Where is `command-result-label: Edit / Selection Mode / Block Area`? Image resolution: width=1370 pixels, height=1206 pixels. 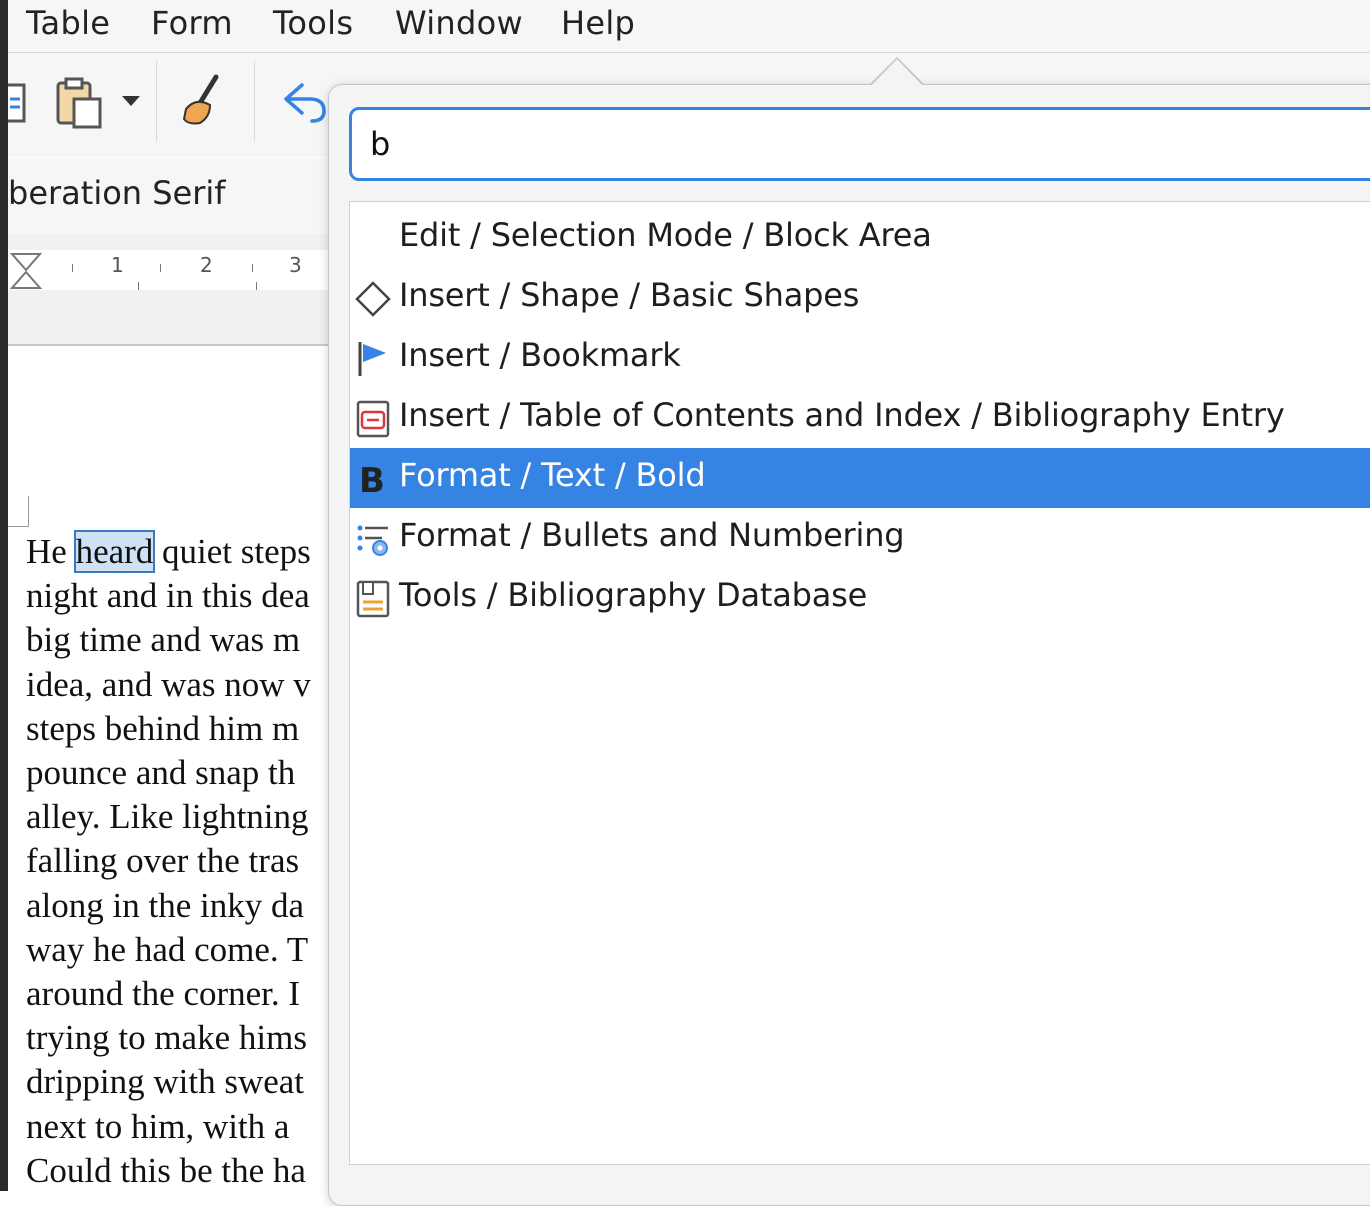
command-result-label: Edit / Selection Mode / Block Area is located at coordinates (665, 235).